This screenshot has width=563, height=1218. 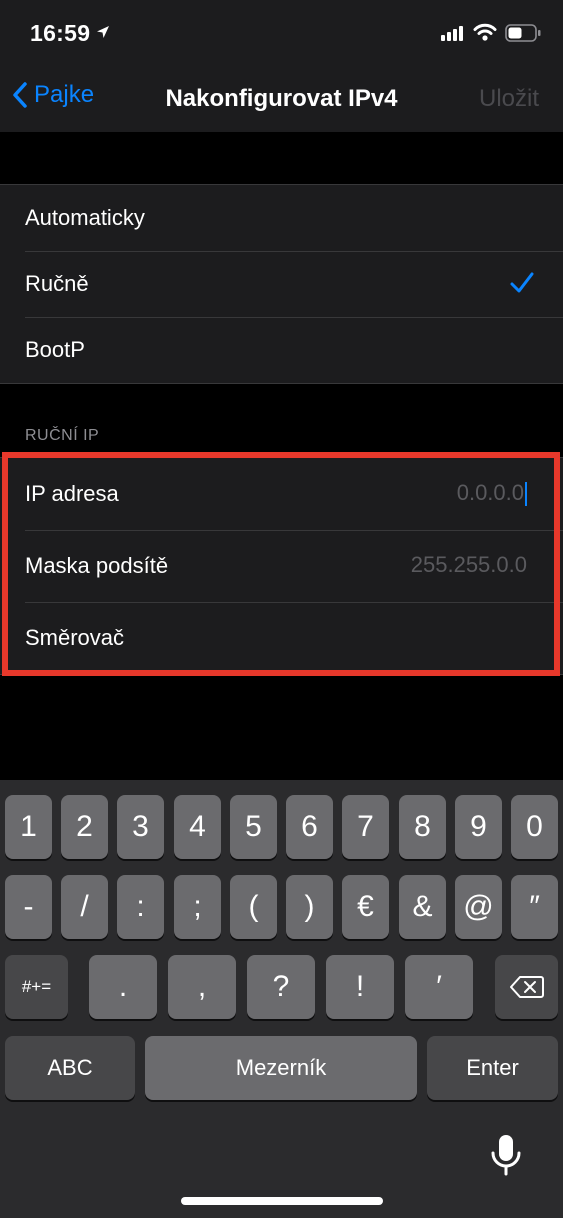 What do you see at coordinates (439, 987) in the screenshot?
I see `key-apostrophe: ′` at bounding box center [439, 987].